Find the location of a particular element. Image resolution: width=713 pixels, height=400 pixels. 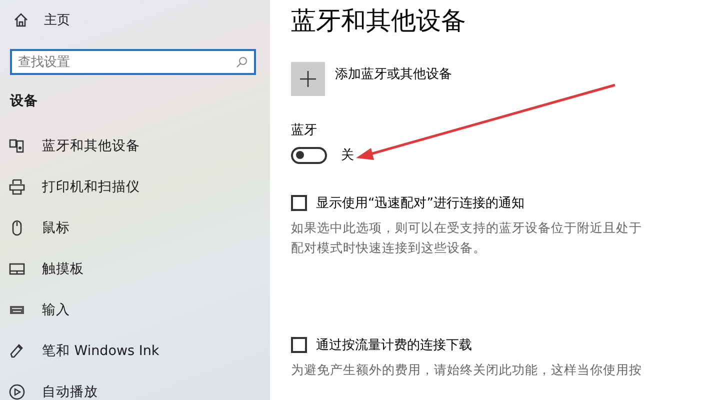

sidebar-item: 笔和 Windows Ink is located at coordinates (135, 351).